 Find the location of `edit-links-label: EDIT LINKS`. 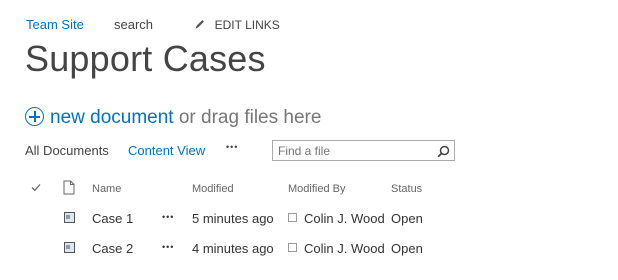

edit-links-label: EDIT LINKS is located at coordinates (247, 25).